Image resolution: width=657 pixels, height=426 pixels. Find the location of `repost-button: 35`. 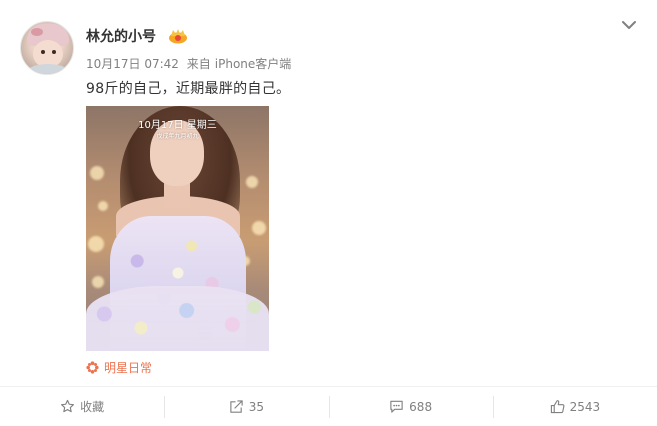

repost-button: 35 is located at coordinates (246, 406).